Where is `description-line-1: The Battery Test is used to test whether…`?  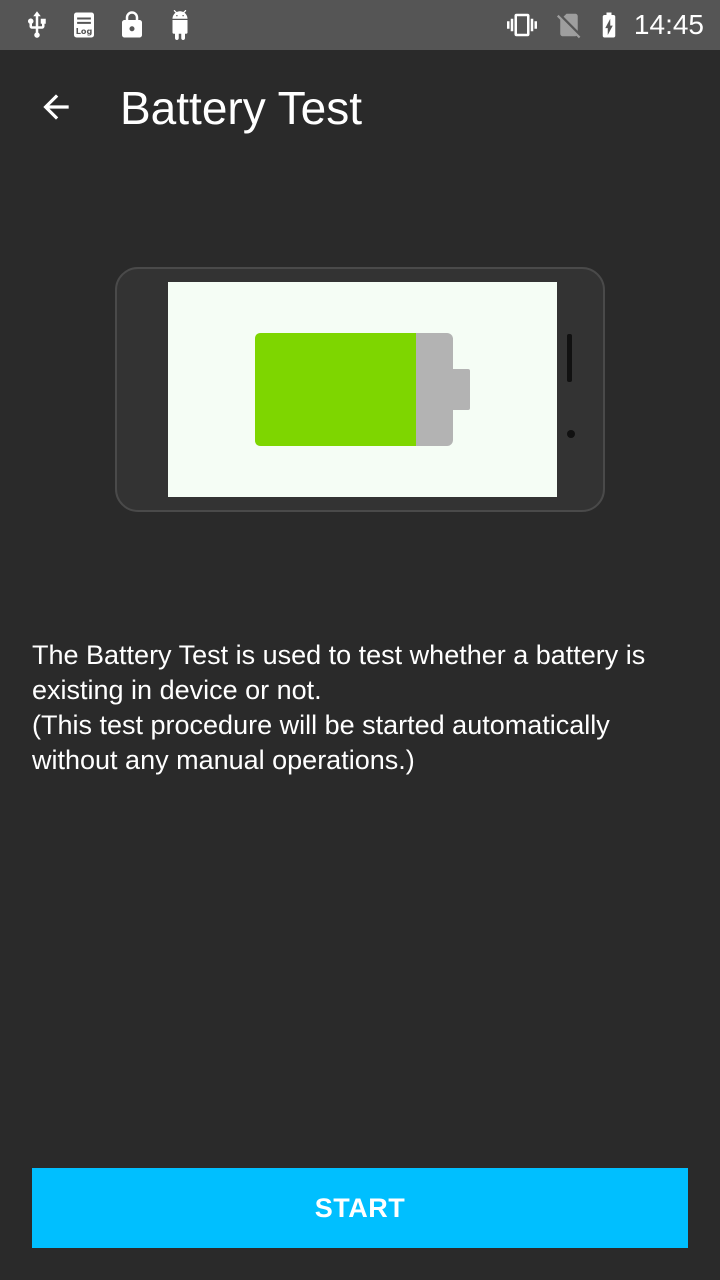
description-line-1: The Battery Test is used to test whether… is located at coordinates (339, 672).